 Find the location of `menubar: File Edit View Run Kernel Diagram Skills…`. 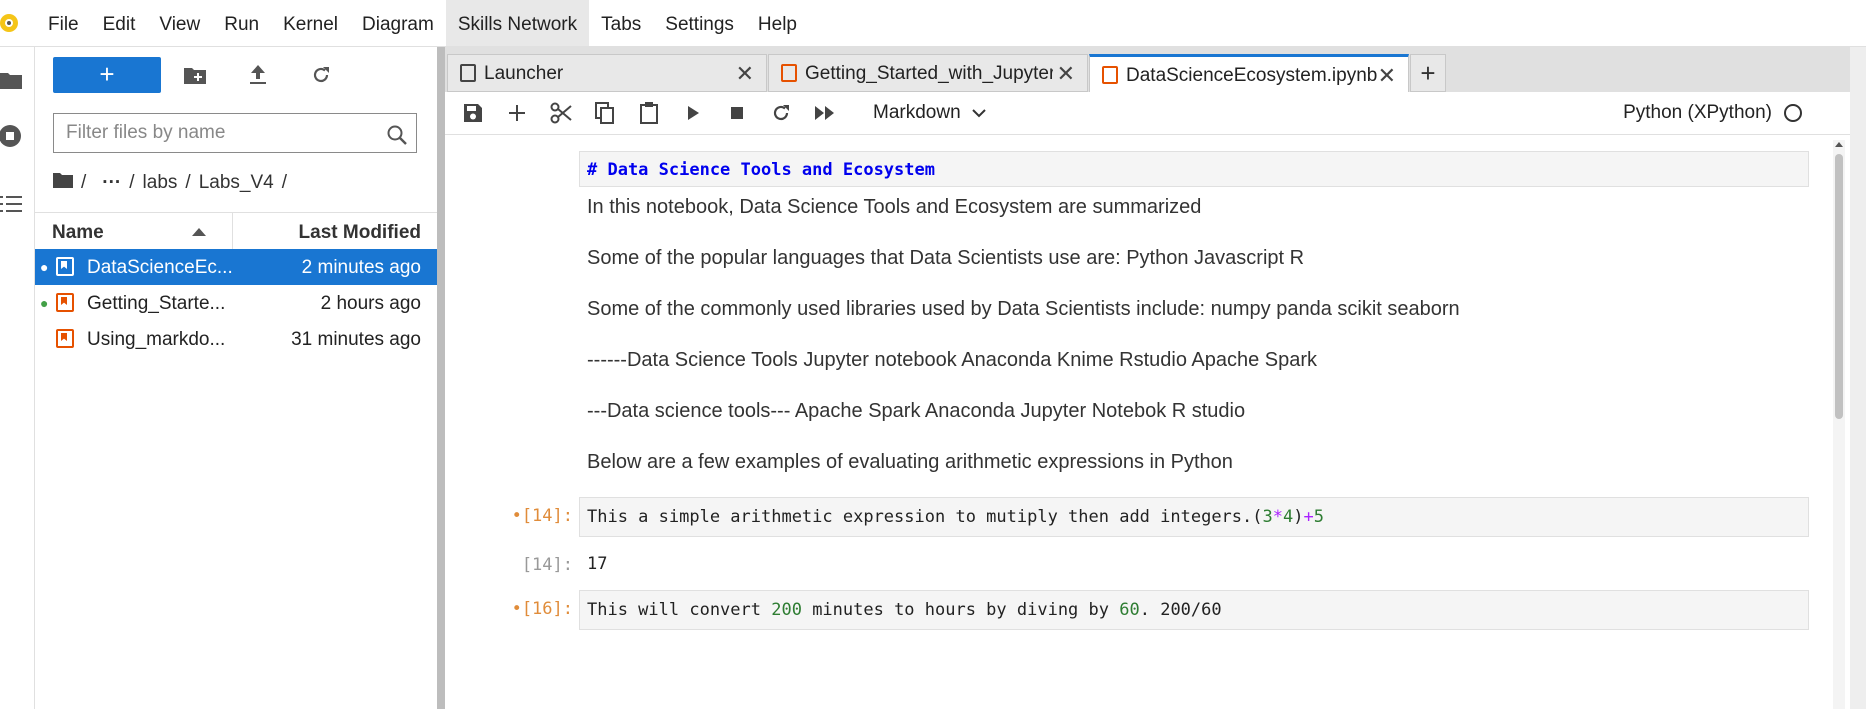

menubar: File Edit View Run Kernel Diagram Skills… is located at coordinates (933, 23).